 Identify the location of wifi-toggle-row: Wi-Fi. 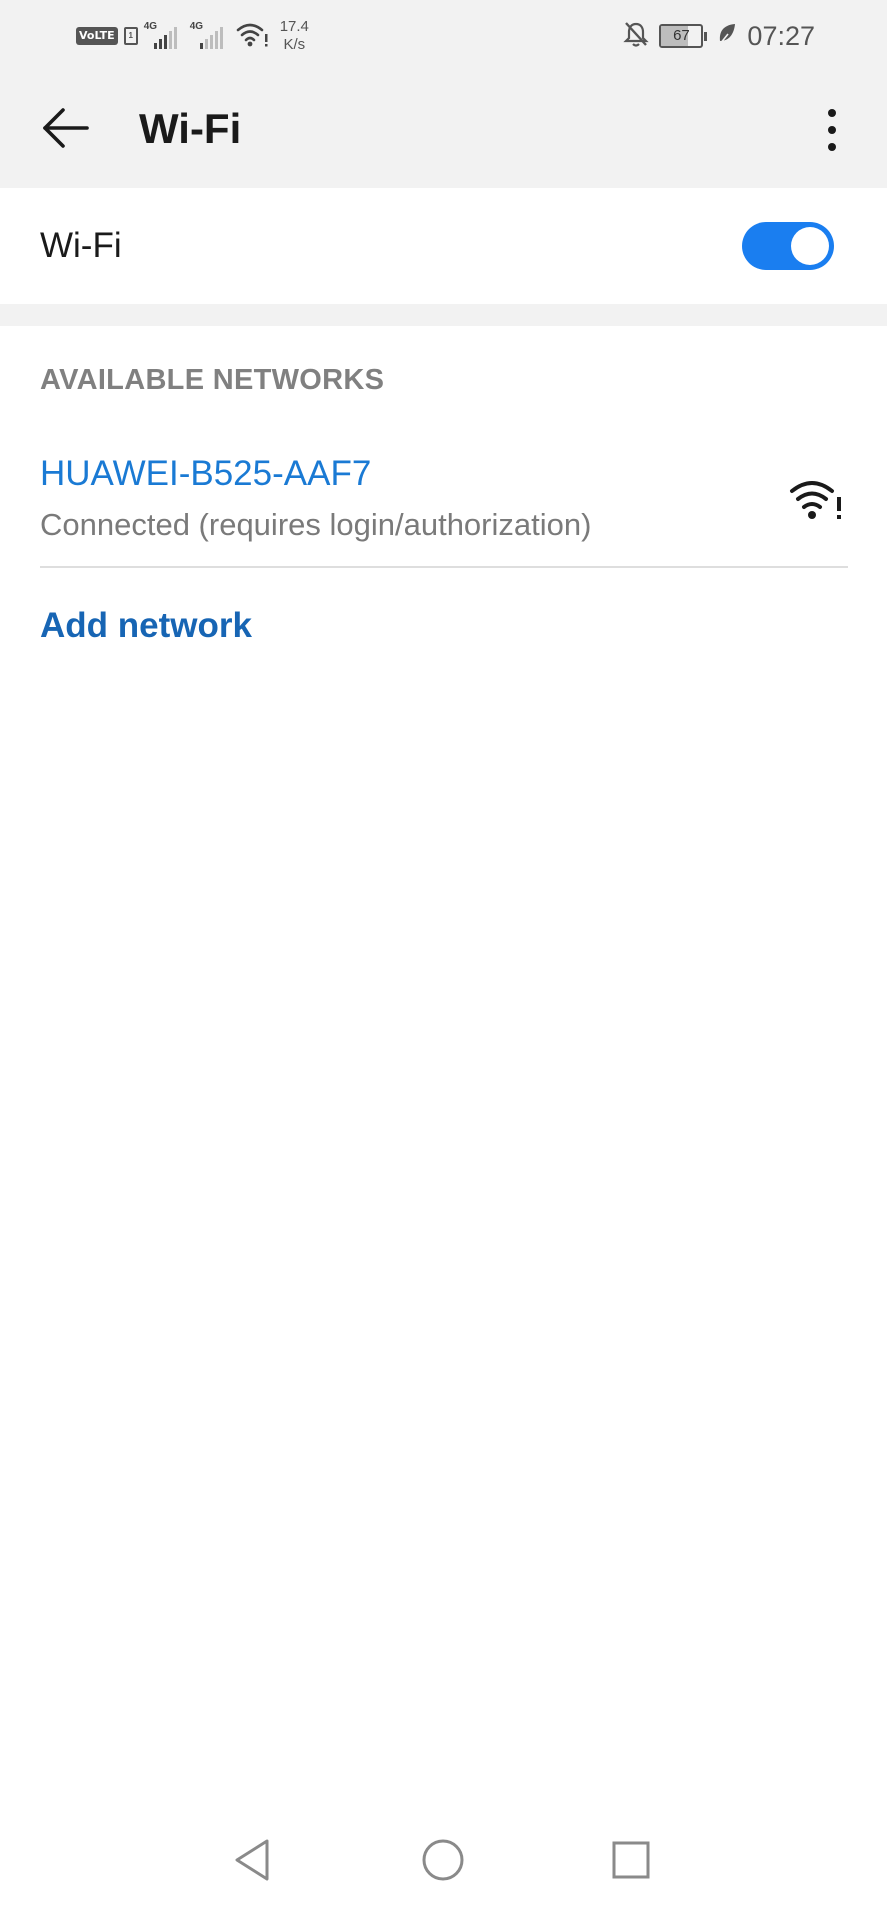
(443, 246).